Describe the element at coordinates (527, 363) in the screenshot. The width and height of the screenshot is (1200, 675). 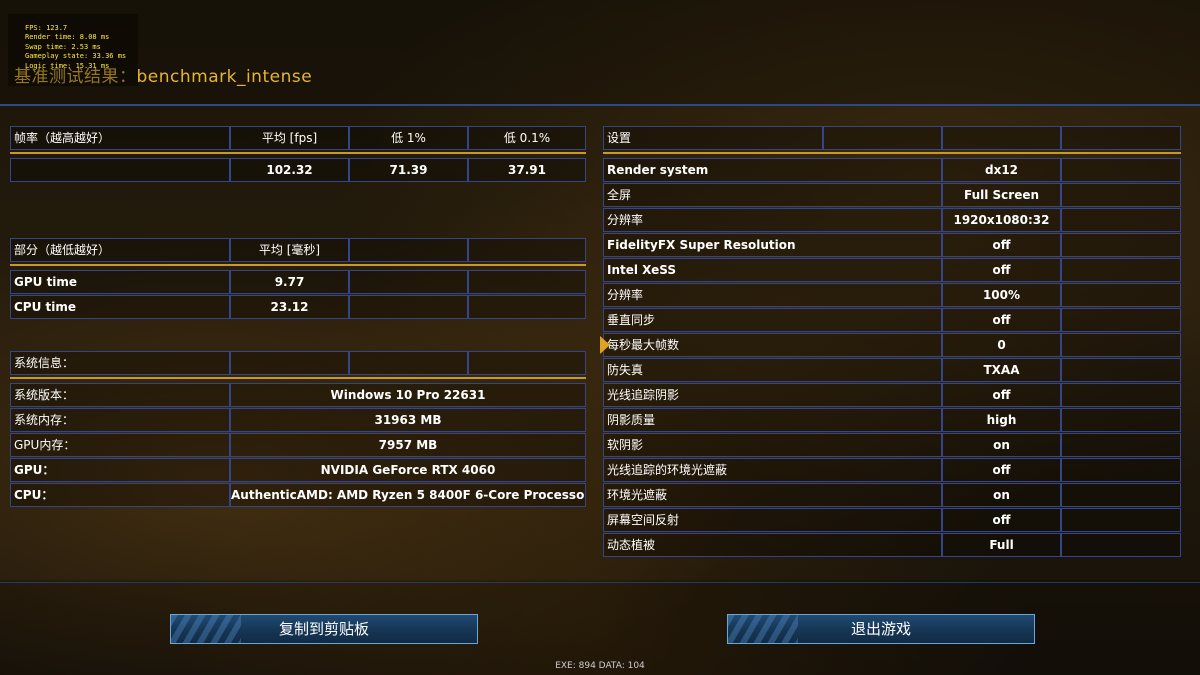
I see `system-header-empty` at that location.